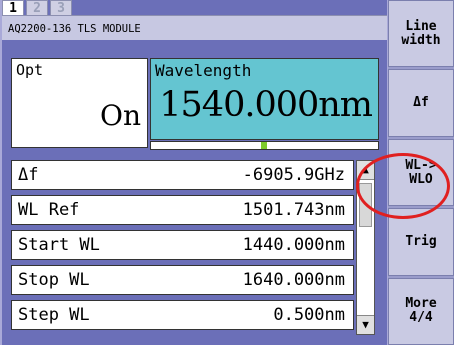 This screenshot has width=454, height=345. I want to click on wavelength-indicator, so click(264, 145).